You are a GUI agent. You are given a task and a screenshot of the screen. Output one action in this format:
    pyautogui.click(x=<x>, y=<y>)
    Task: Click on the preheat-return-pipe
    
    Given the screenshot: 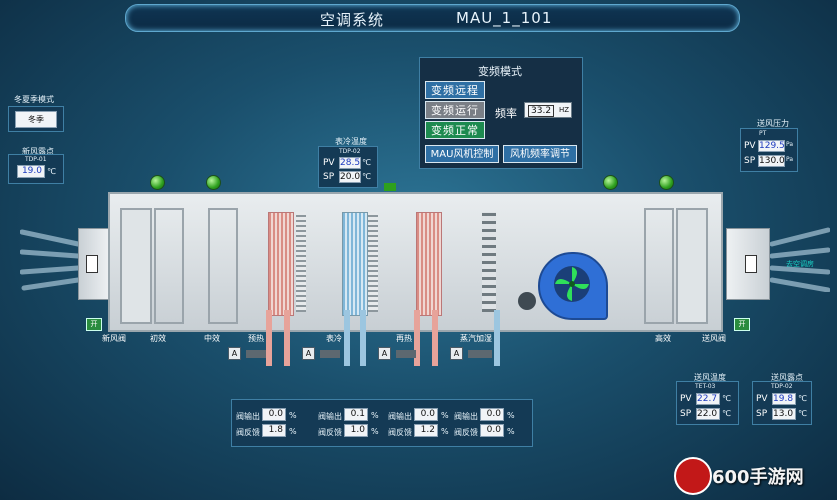 What is the action you would take?
    pyautogui.click(x=287, y=338)
    